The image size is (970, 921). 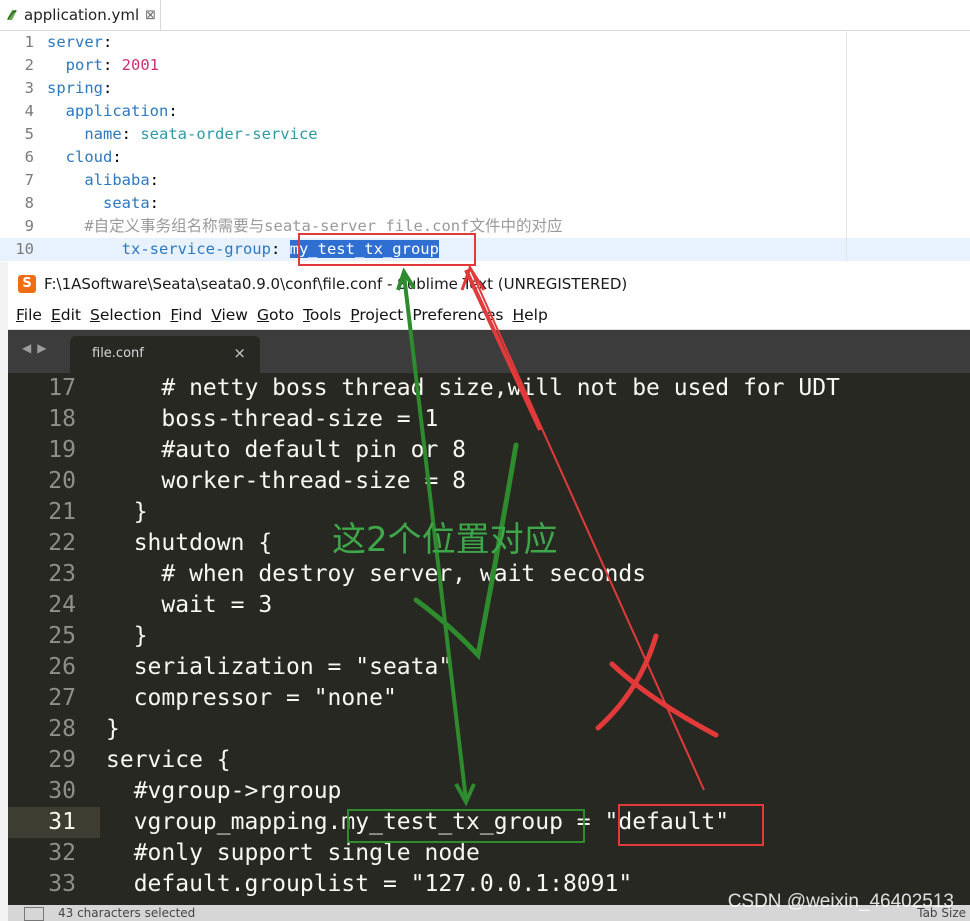 What do you see at coordinates (387, 249) in the screenshot?
I see `highlight-box-yaml-group` at bounding box center [387, 249].